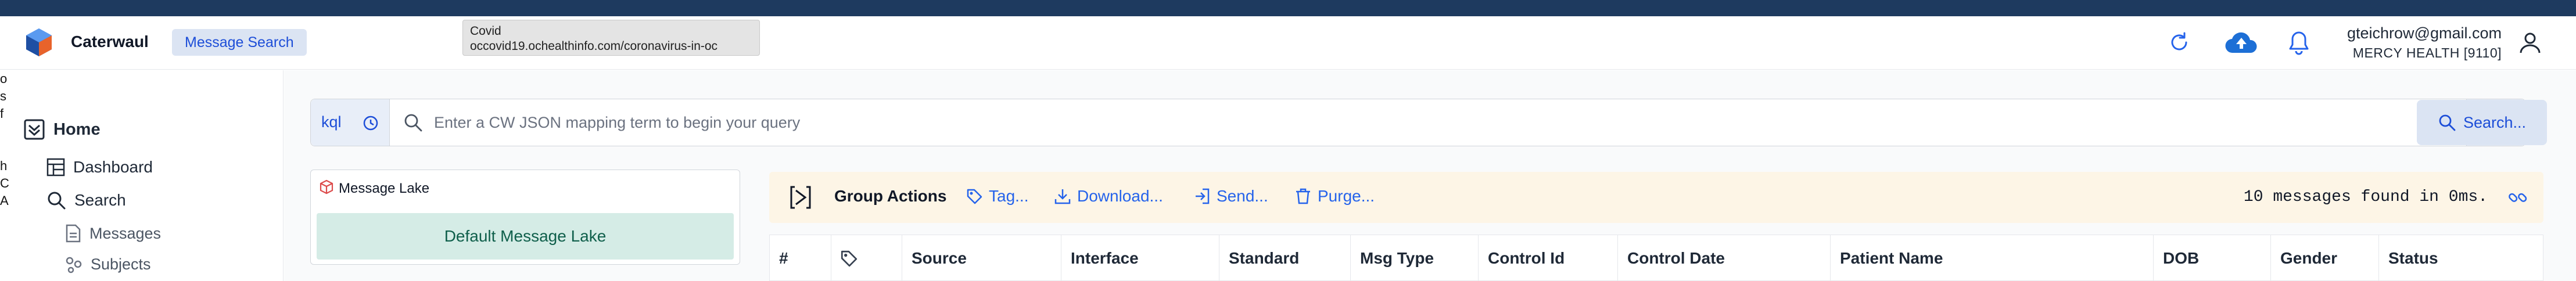 The width and height of the screenshot is (2576, 281). I want to click on sidebar-item-home: Home, so click(62, 129).